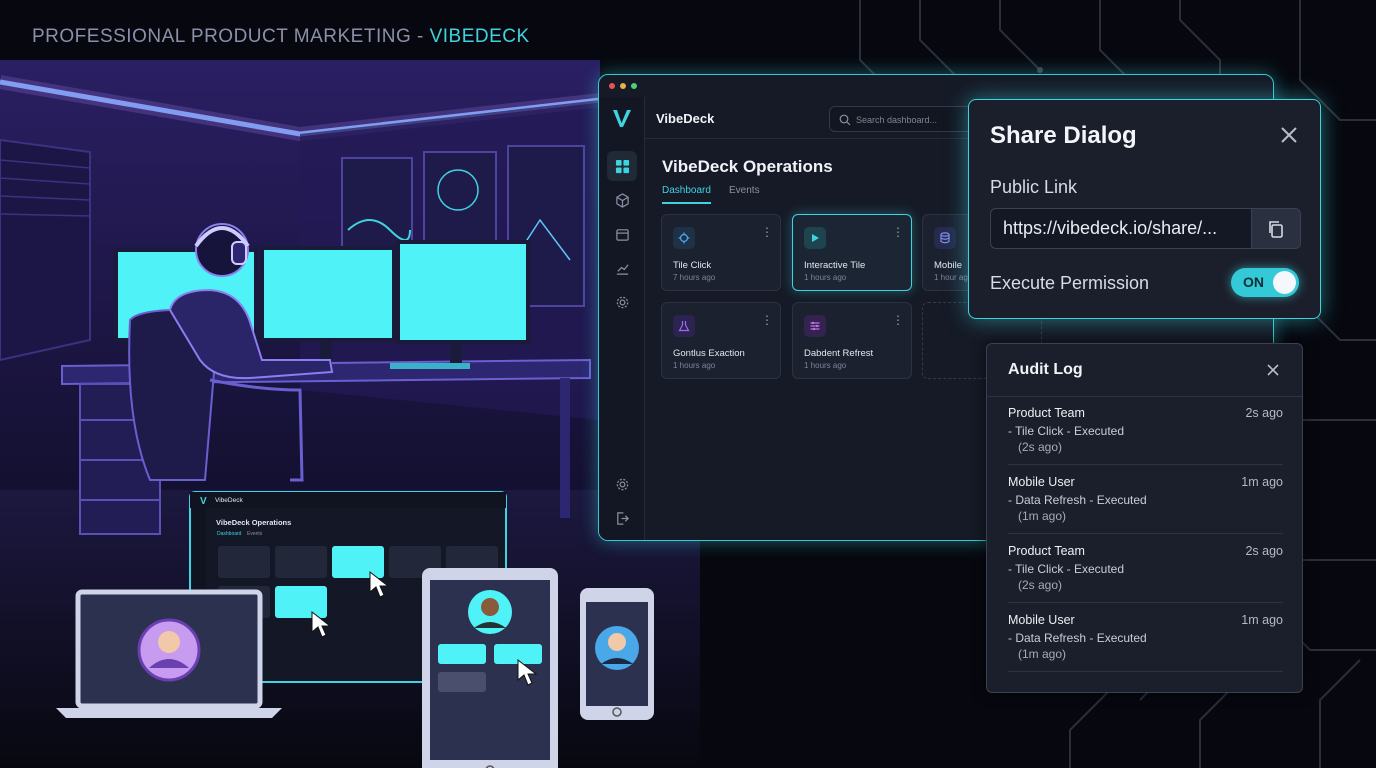 The width and height of the screenshot is (1376, 768). What do you see at coordinates (1034, 187) in the screenshot?
I see `public-link-label: Public Link` at bounding box center [1034, 187].